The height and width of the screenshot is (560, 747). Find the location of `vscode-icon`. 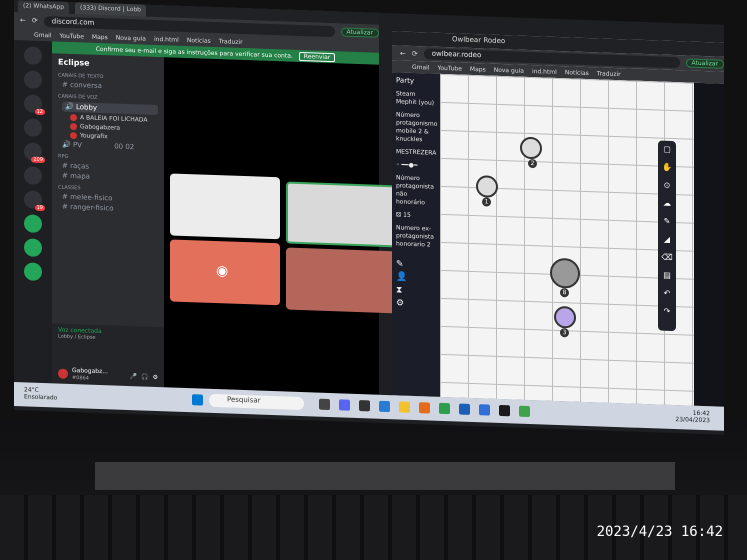

vscode-icon is located at coordinates (384, 406).